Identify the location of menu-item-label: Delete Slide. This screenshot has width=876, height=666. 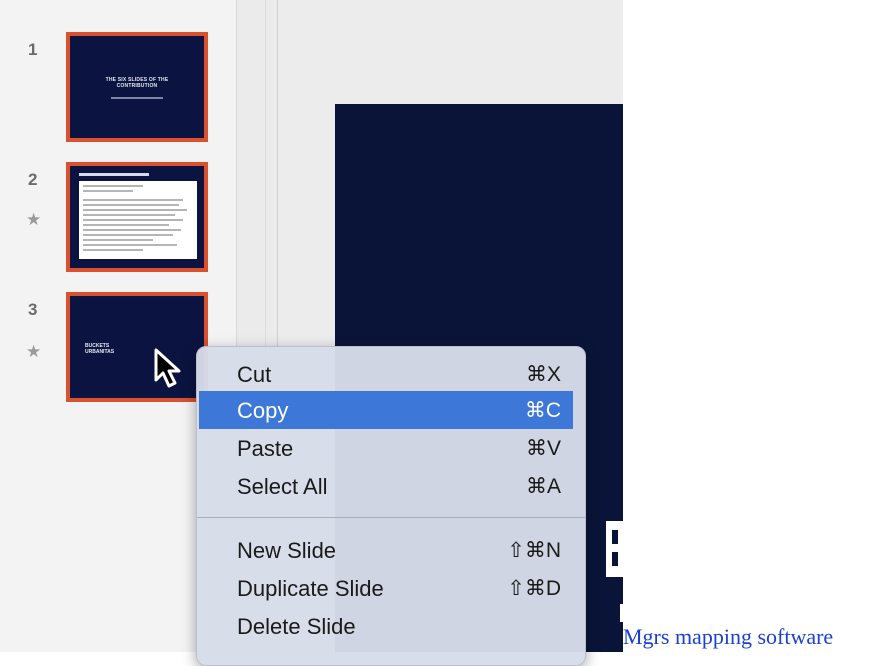
(296, 626).